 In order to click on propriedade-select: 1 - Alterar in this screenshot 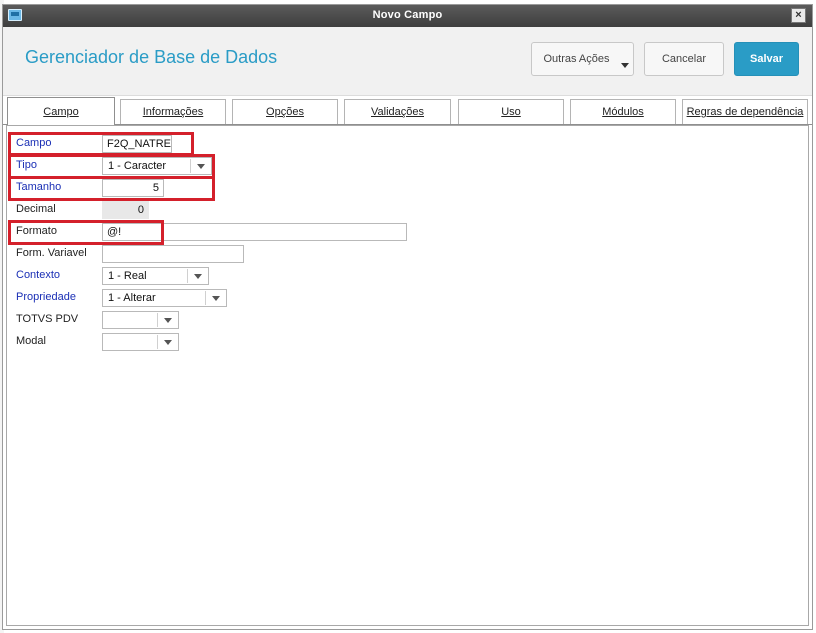, I will do `click(164, 298)`.